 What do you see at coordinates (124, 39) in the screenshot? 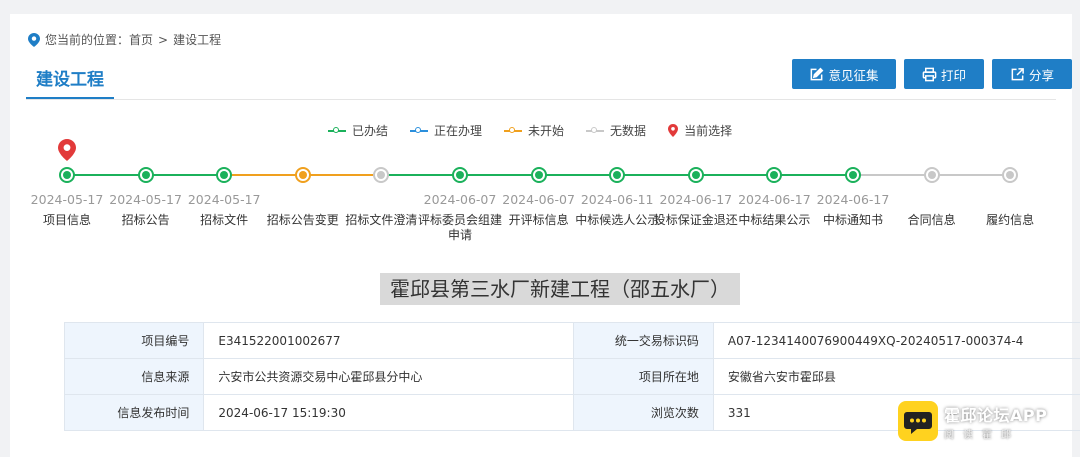
I see `breadcrumb: 您当前的位置： 首页 > 建设工程` at bounding box center [124, 39].